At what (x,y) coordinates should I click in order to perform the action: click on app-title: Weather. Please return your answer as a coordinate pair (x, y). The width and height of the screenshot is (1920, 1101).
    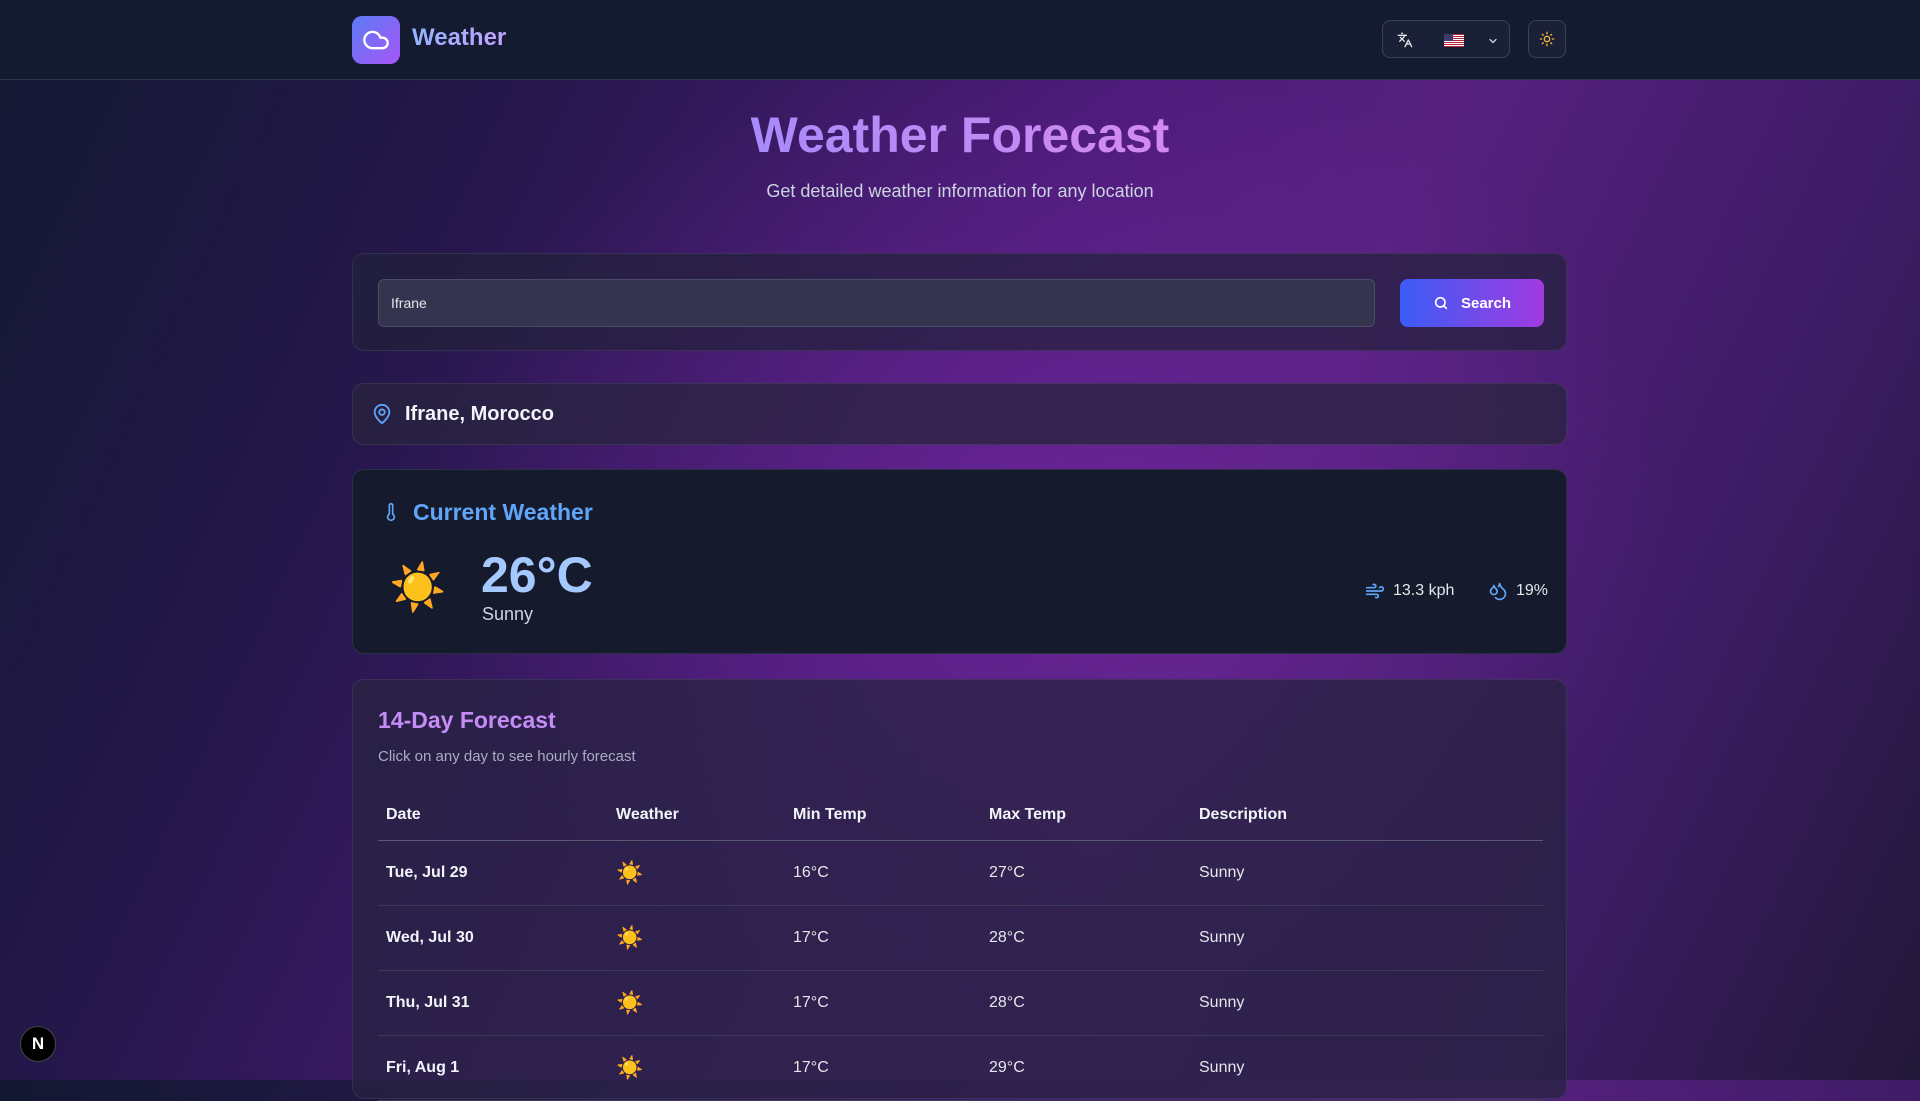
    Looking at the image, I should click on (459, 38).